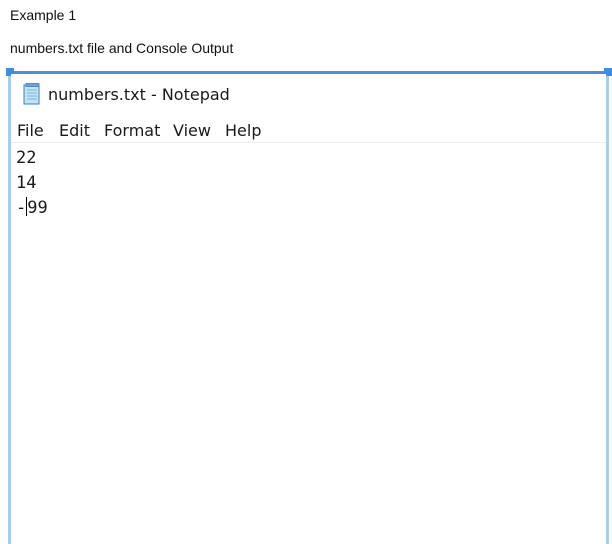 This screenshot has width=612, height=544. What do you see at coordinates (192, 130) in the screenshot?
I see `menu-view: View` at bounding box center [192, 130].